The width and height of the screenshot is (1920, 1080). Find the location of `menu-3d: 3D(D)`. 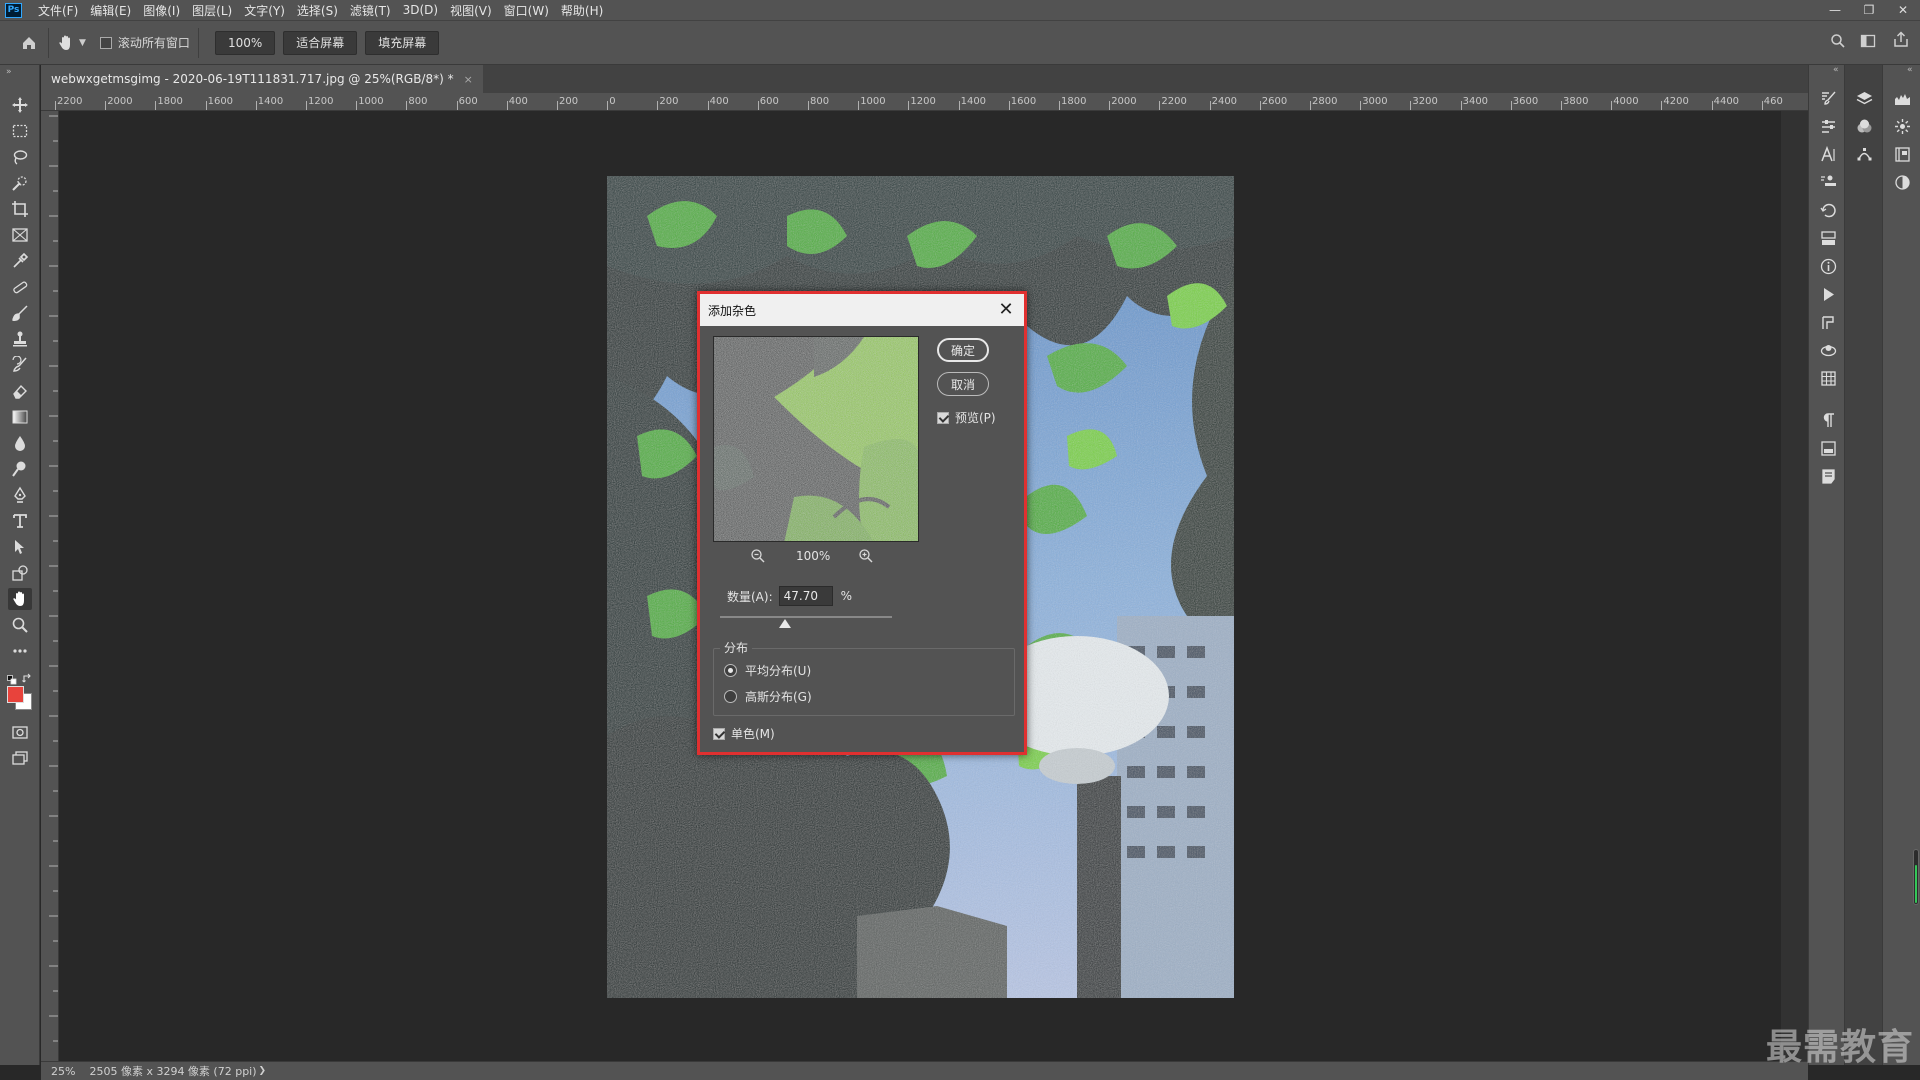

menu-3d: 3D(D) is located at coordinates (420, 10).